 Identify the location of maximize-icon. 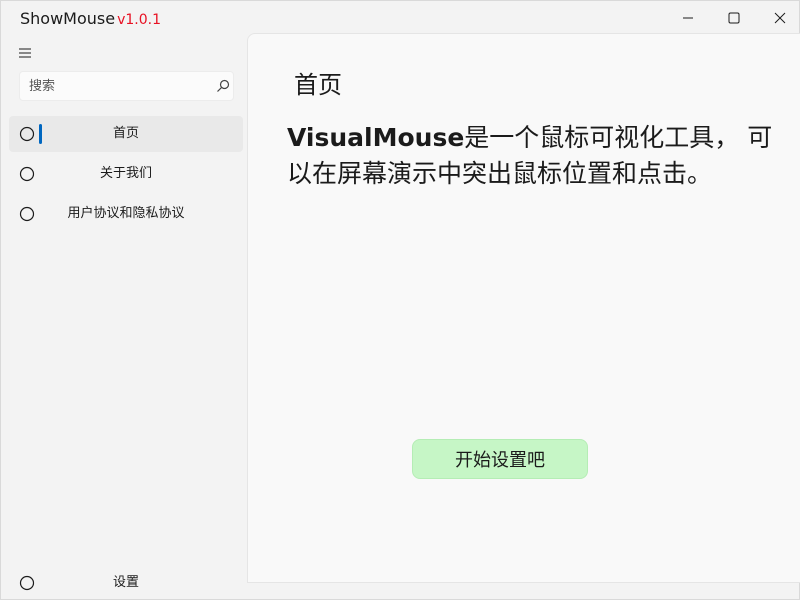
(734, 18).